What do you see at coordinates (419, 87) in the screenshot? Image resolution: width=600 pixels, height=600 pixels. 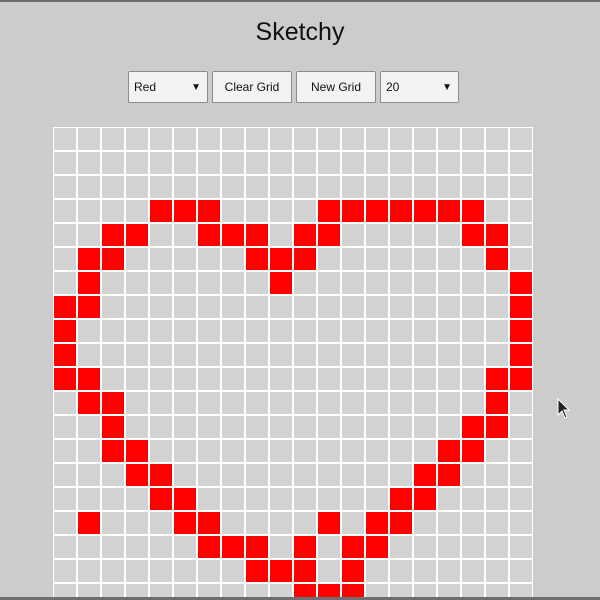 I see `grid-size-select: 20 ▼` at bounding box center [419, 87].